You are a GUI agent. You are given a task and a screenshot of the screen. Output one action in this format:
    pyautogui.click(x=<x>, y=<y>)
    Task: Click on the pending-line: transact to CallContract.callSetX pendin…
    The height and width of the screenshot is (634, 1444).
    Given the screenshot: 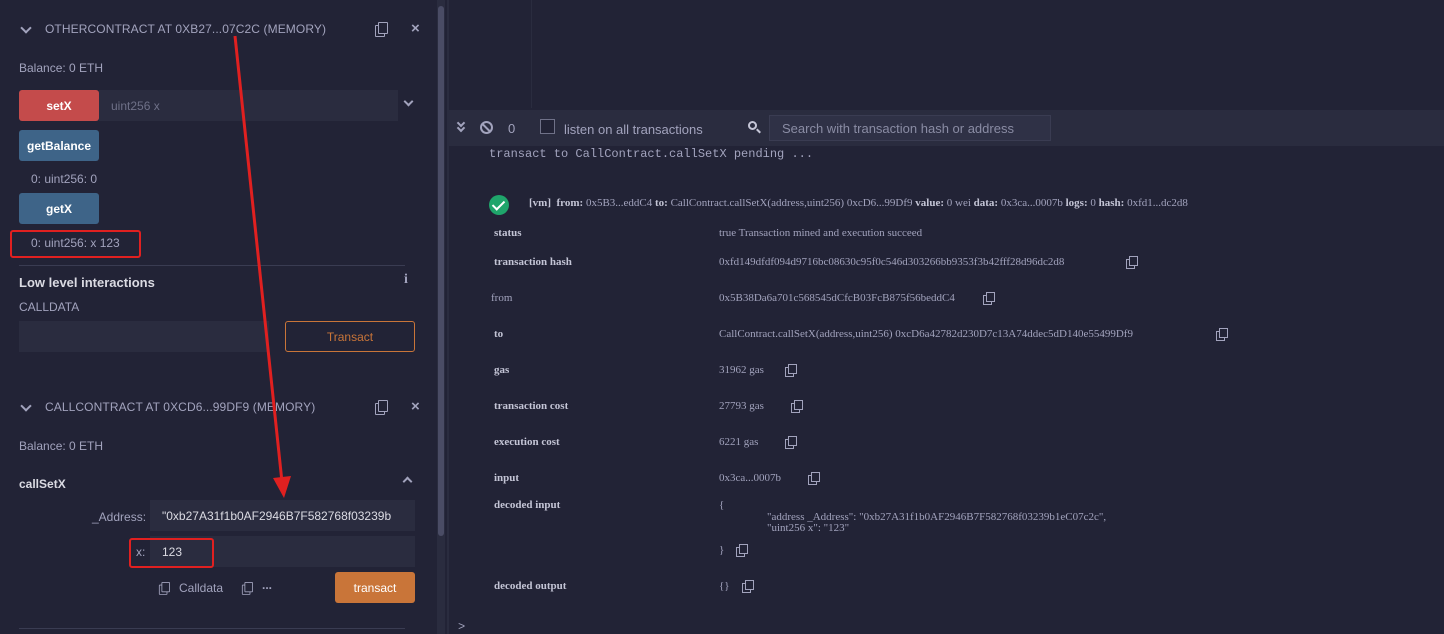 What is the action you would take?
    pyautogui.click(x=651, y=154)
    